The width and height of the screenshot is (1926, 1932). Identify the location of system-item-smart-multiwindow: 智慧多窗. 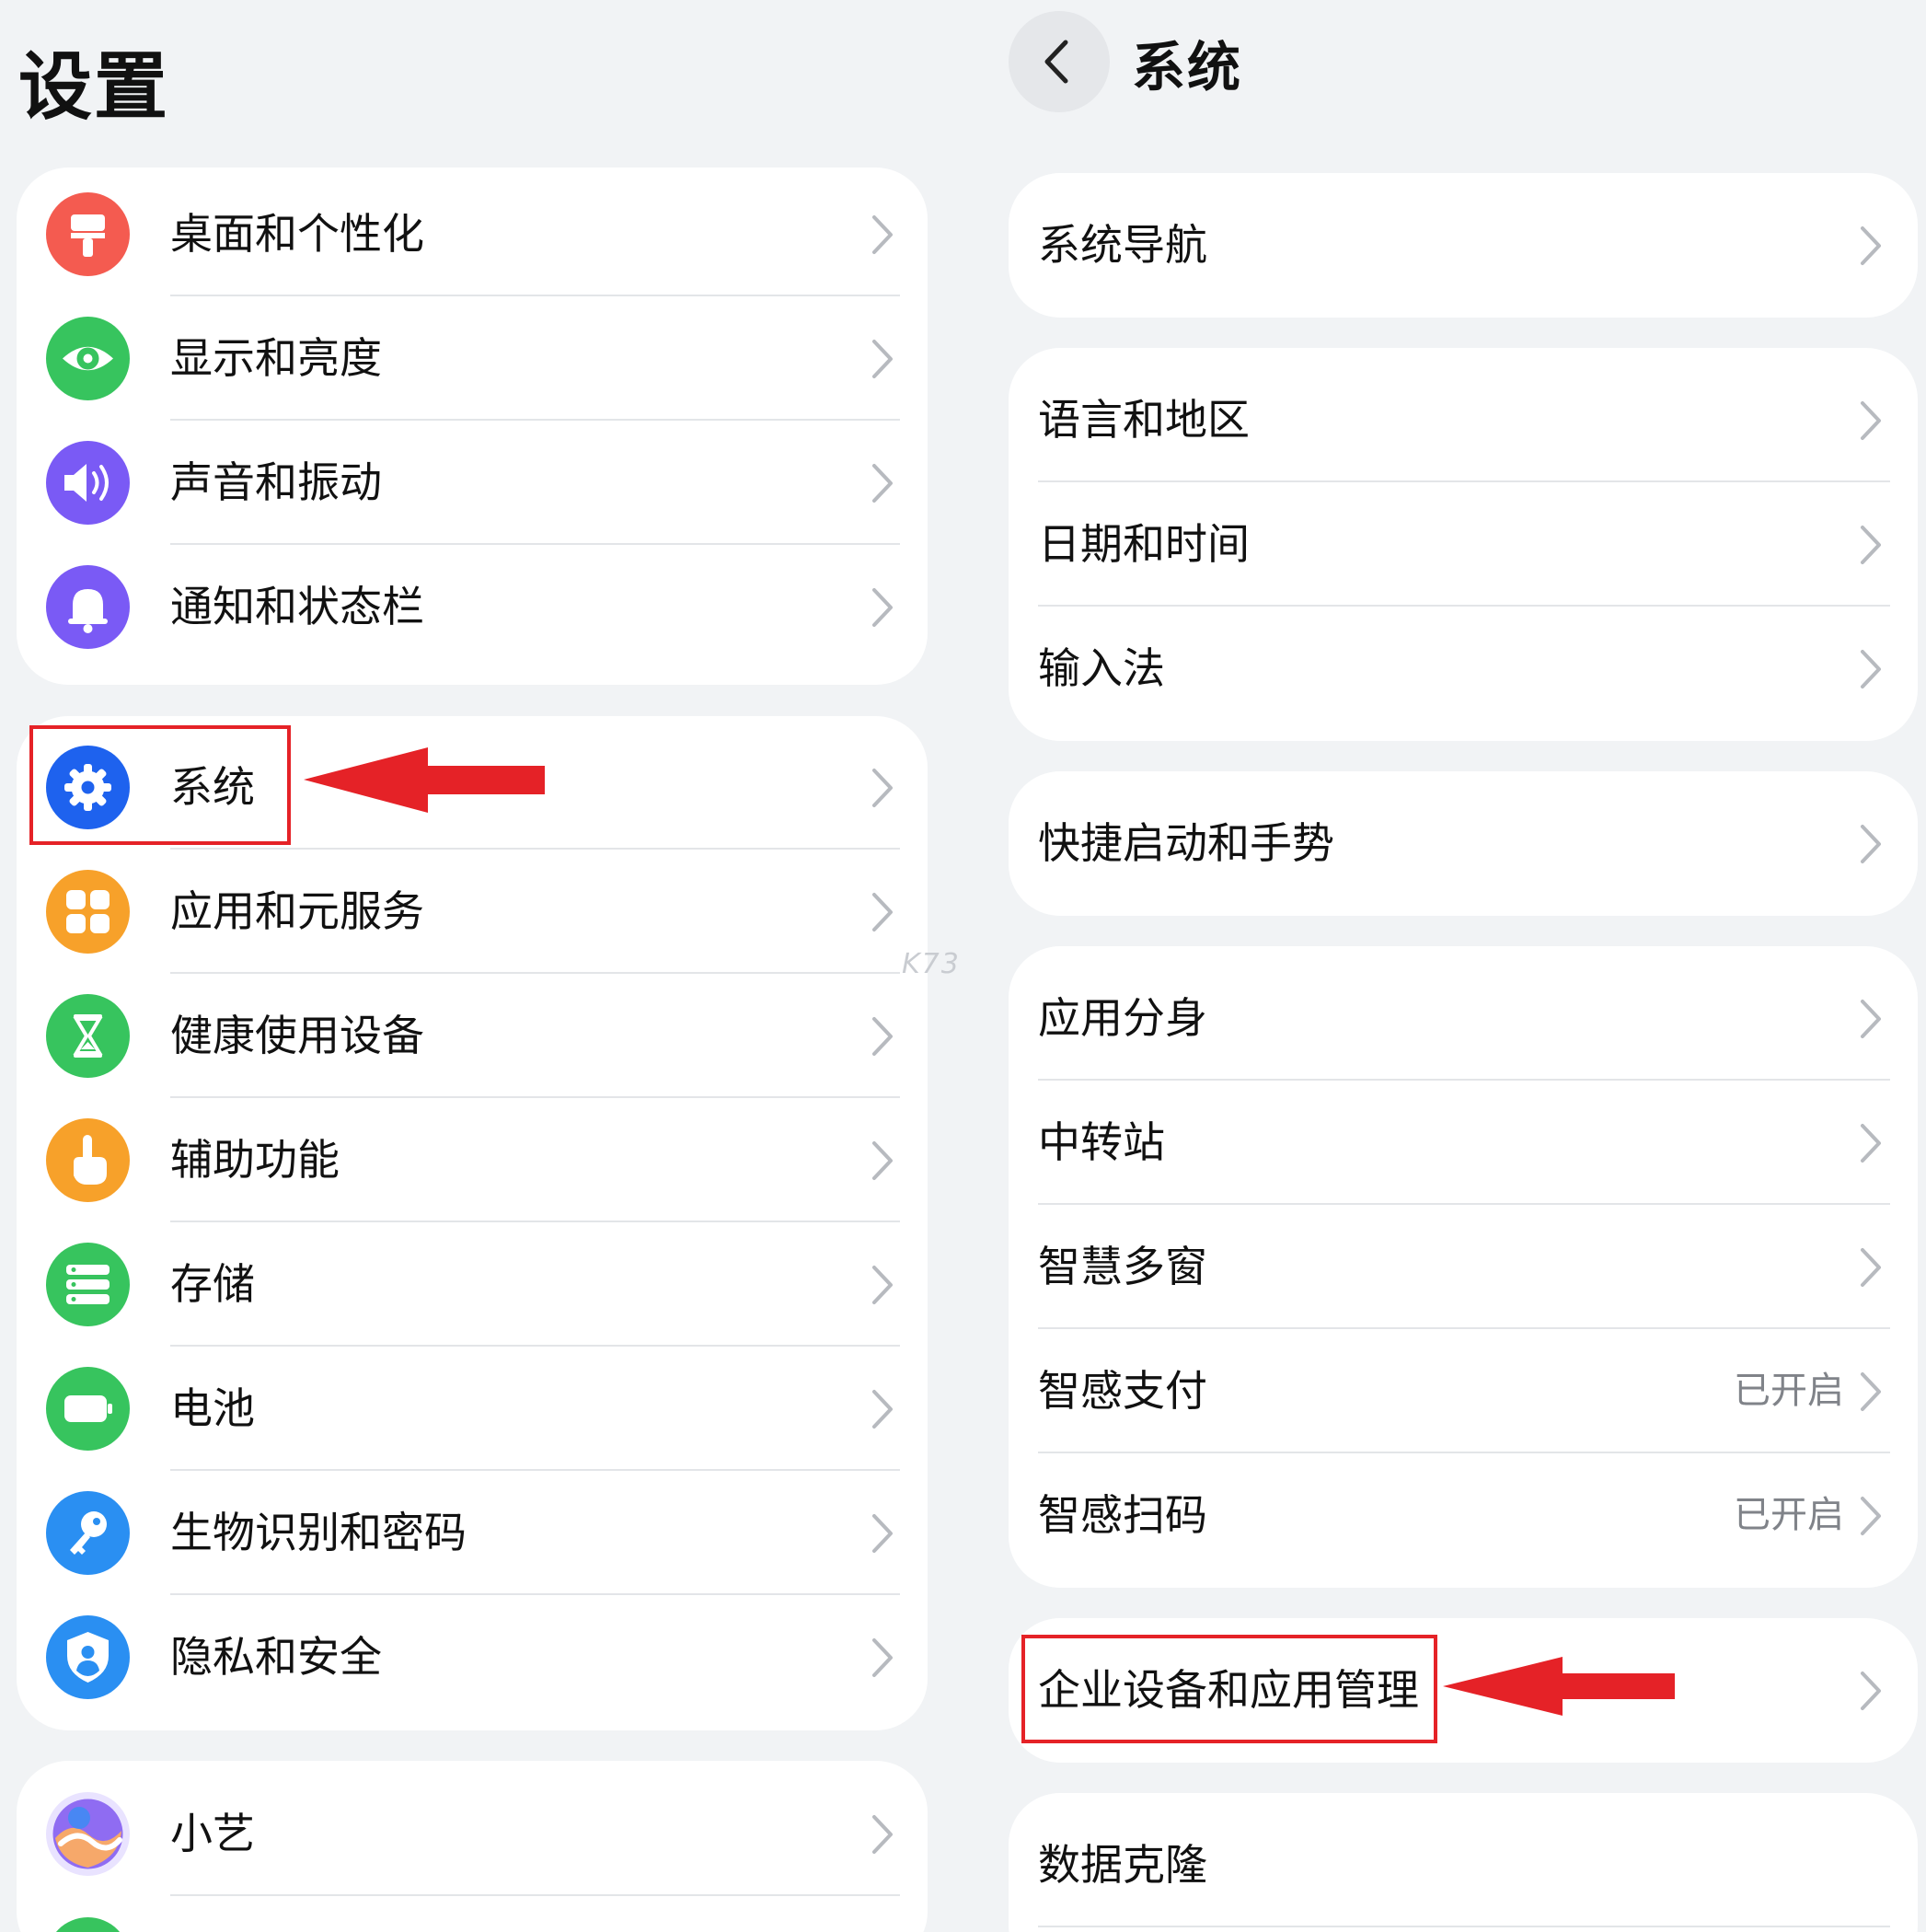
(1463, 1267).